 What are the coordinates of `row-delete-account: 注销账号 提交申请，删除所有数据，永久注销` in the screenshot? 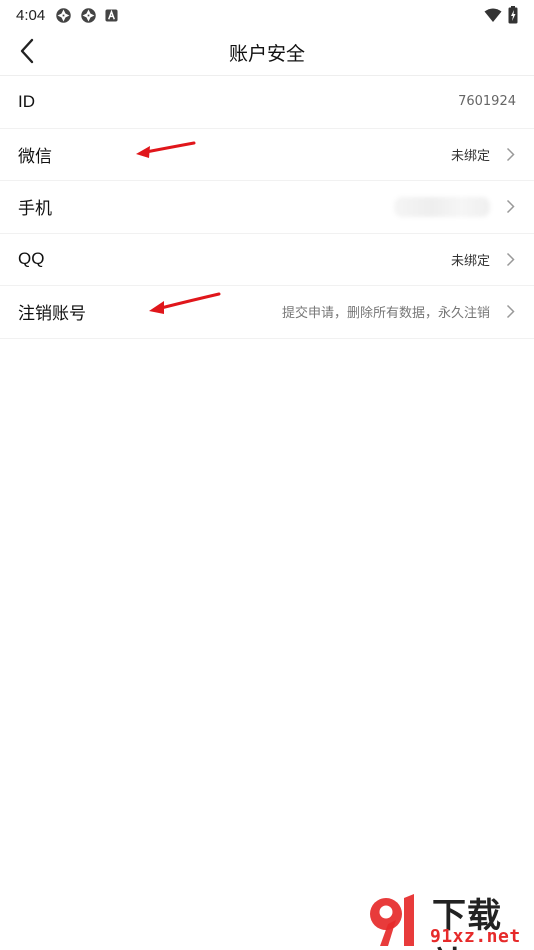 It's located at (267, 312).